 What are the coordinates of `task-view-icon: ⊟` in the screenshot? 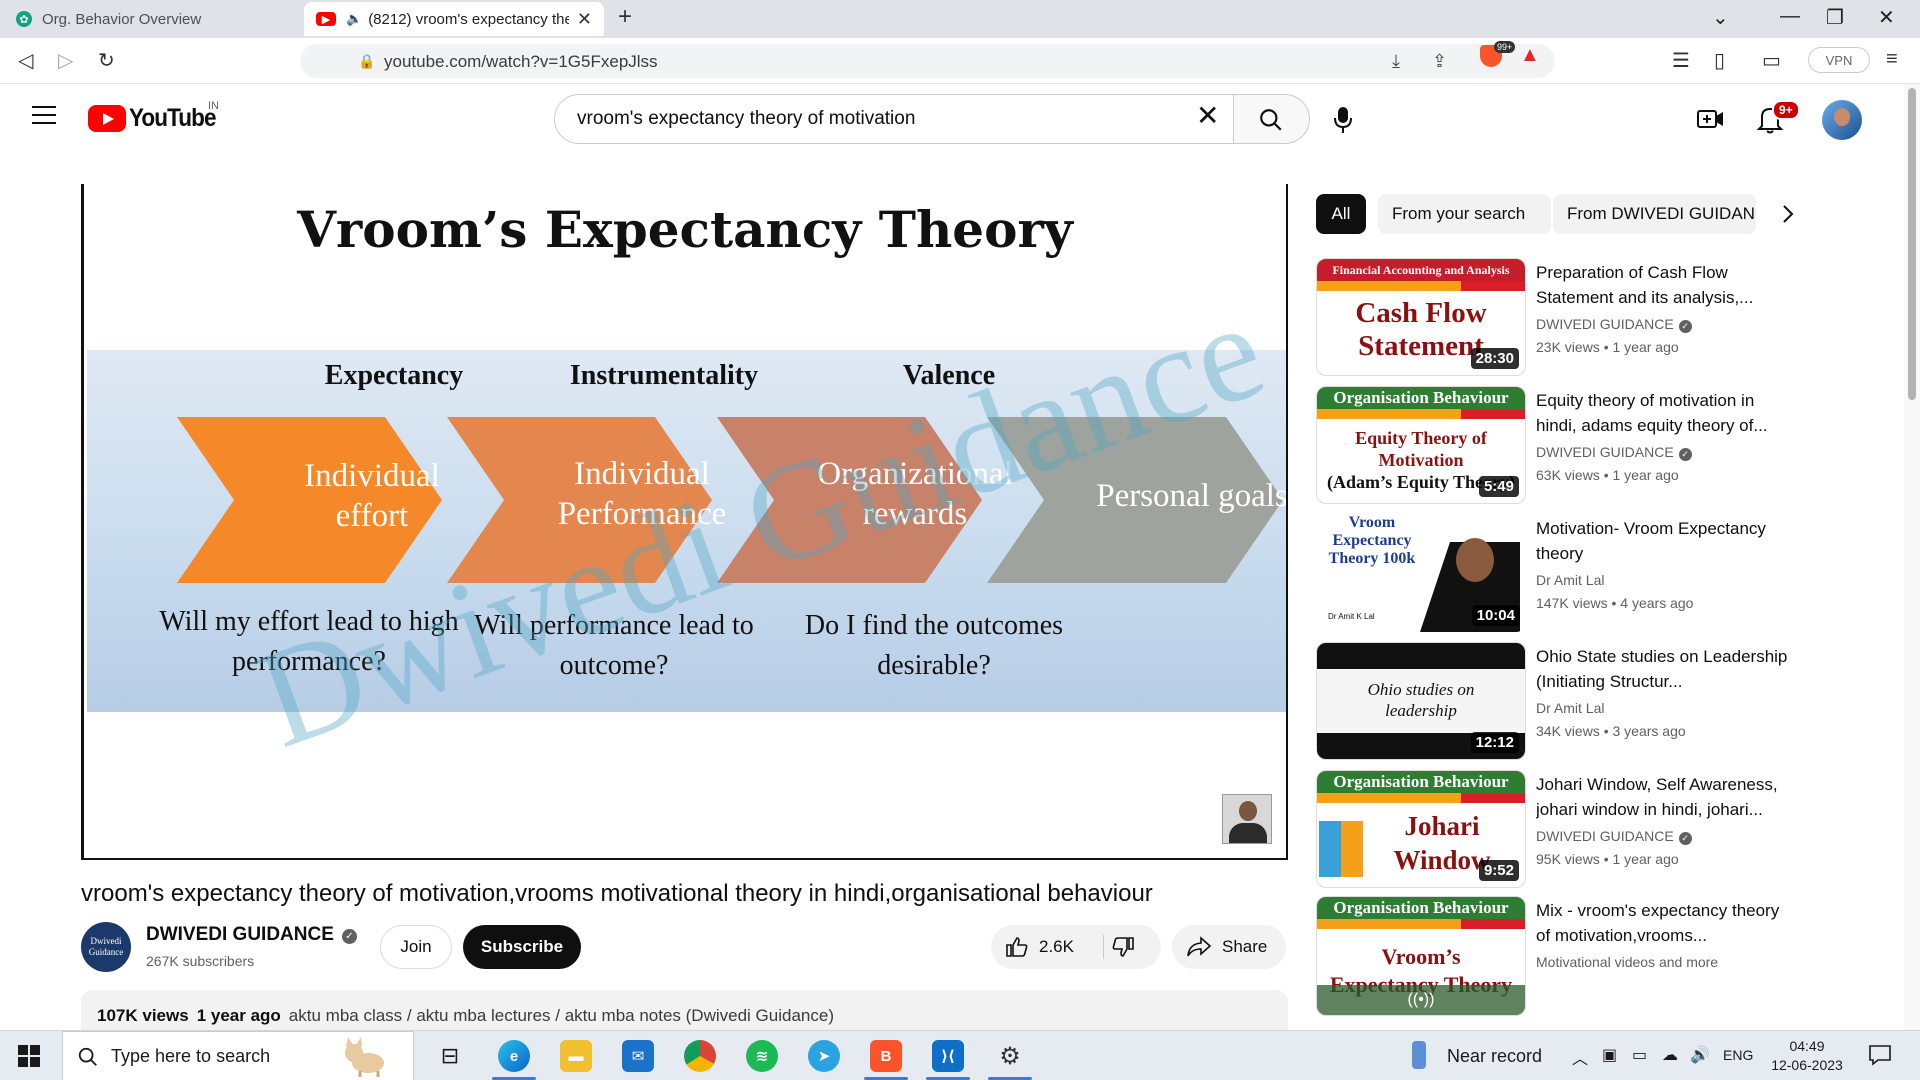 It's located at (450, 1056).